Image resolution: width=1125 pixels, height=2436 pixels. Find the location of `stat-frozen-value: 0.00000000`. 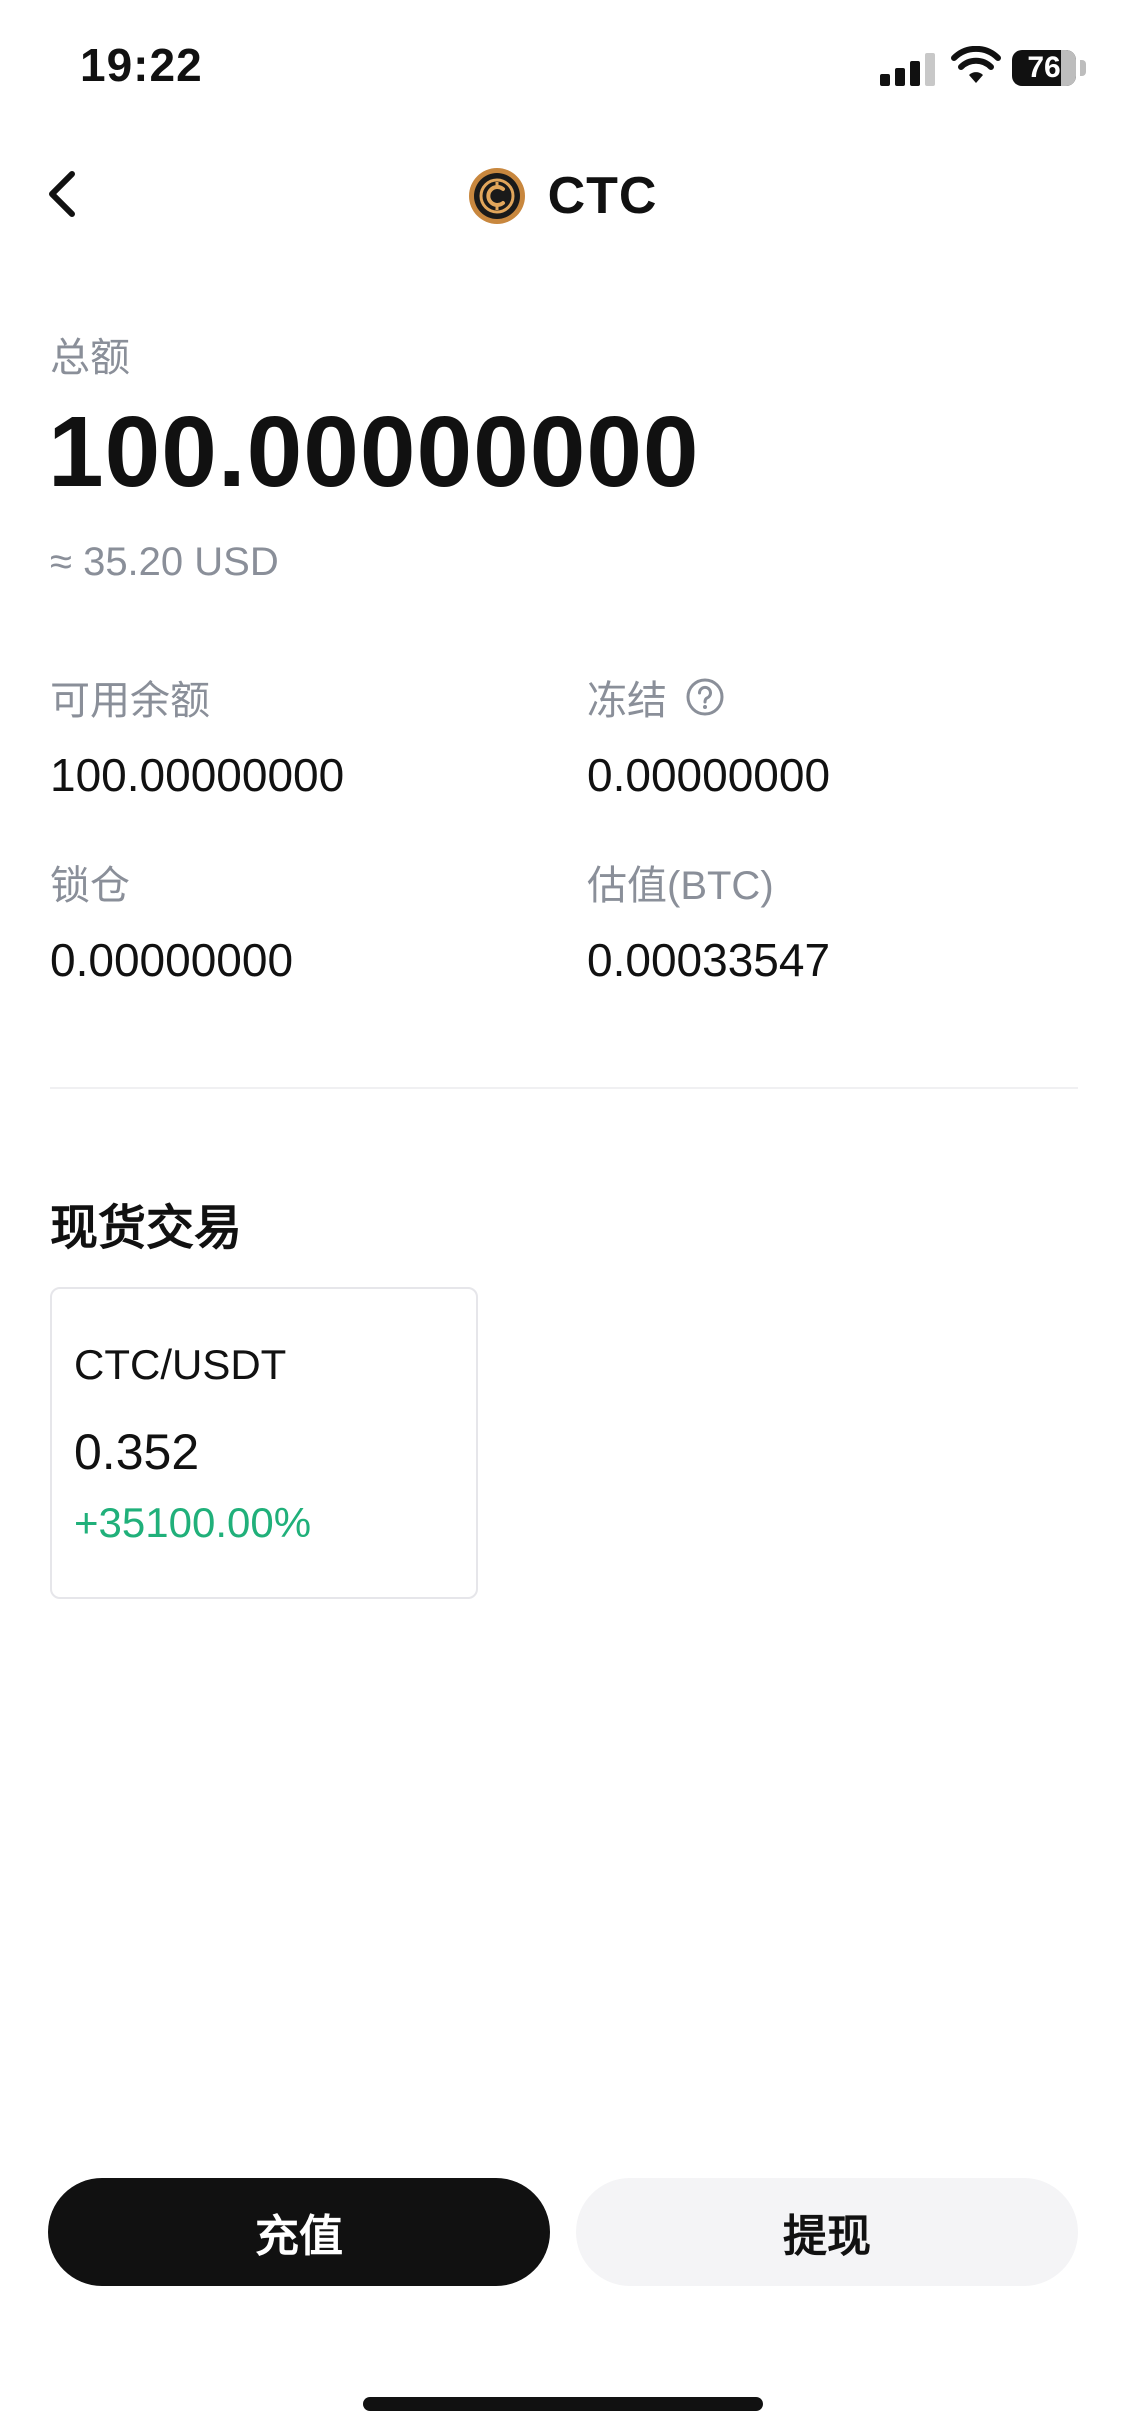

stat-frozen-value: 0.00000000 is located at coordinates (709, 775).